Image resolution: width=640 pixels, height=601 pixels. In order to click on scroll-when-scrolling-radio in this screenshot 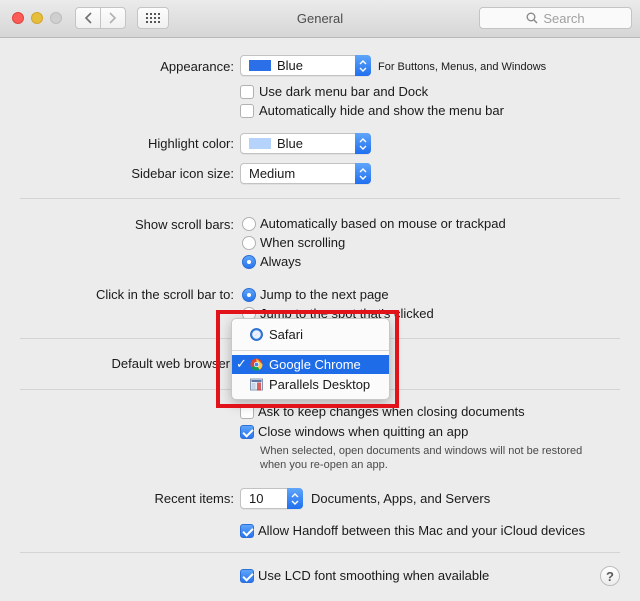, I will do `click(249, 243)`.